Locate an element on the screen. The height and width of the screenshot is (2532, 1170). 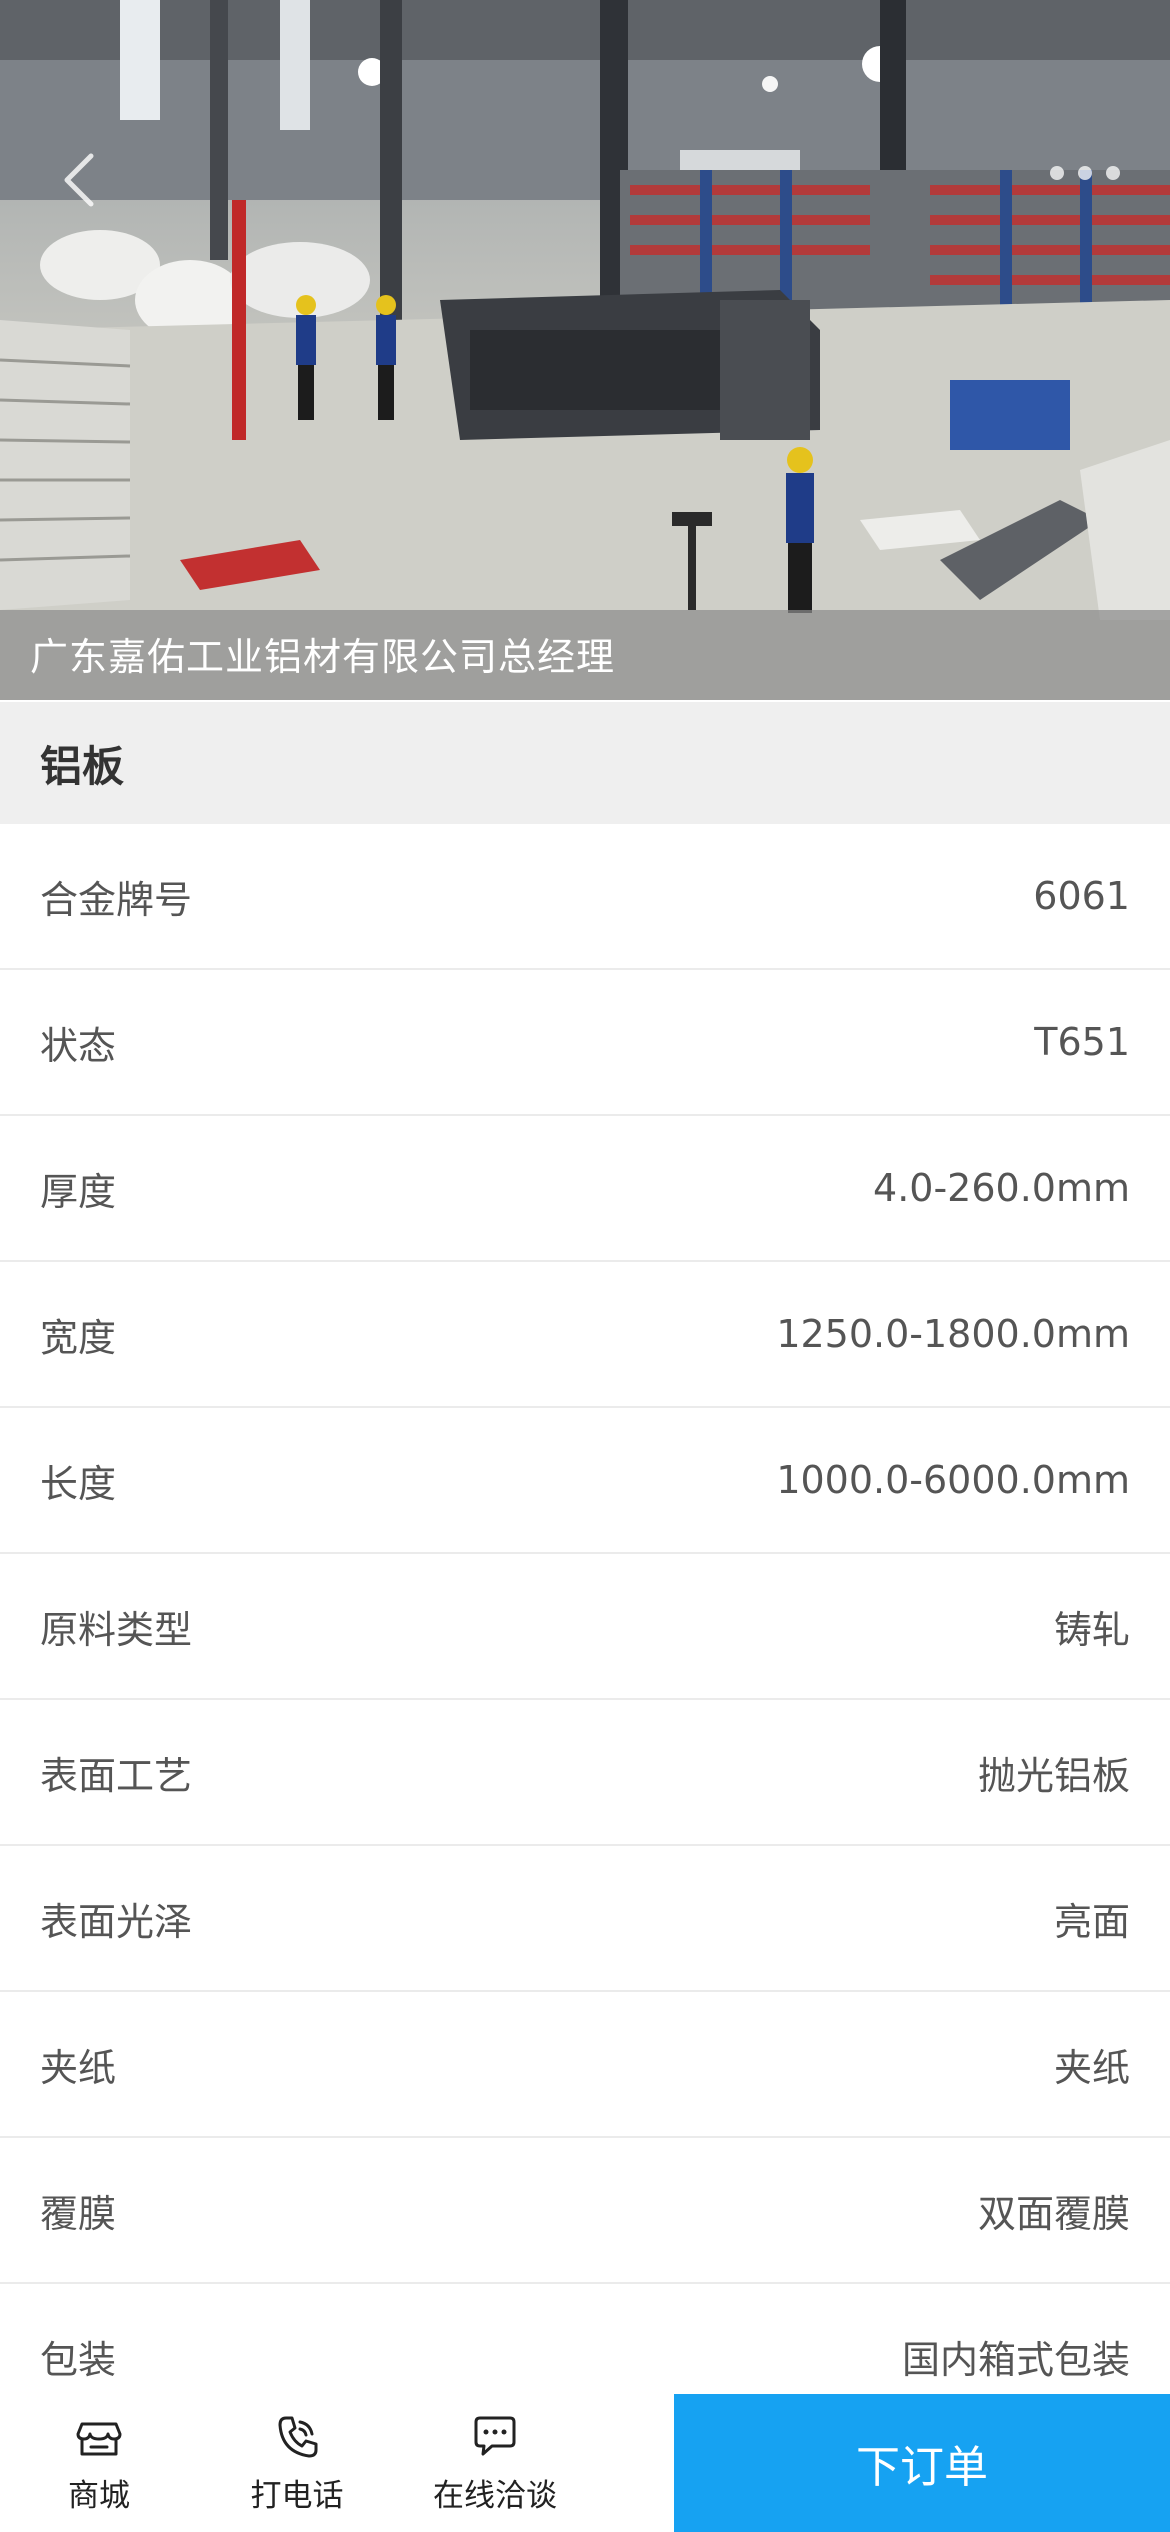
chevron-left-icon is located at coordinates (79, 180).